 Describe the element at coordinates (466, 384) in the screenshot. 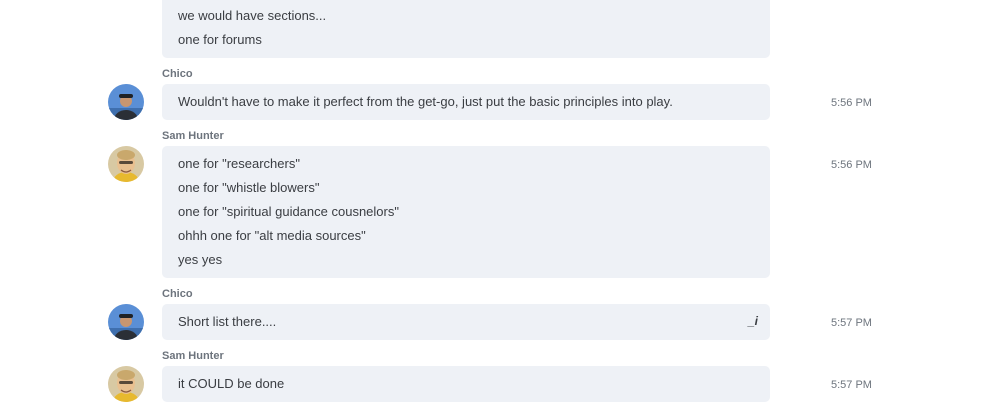

I see `message-bubble: it COULD be done` at that location.